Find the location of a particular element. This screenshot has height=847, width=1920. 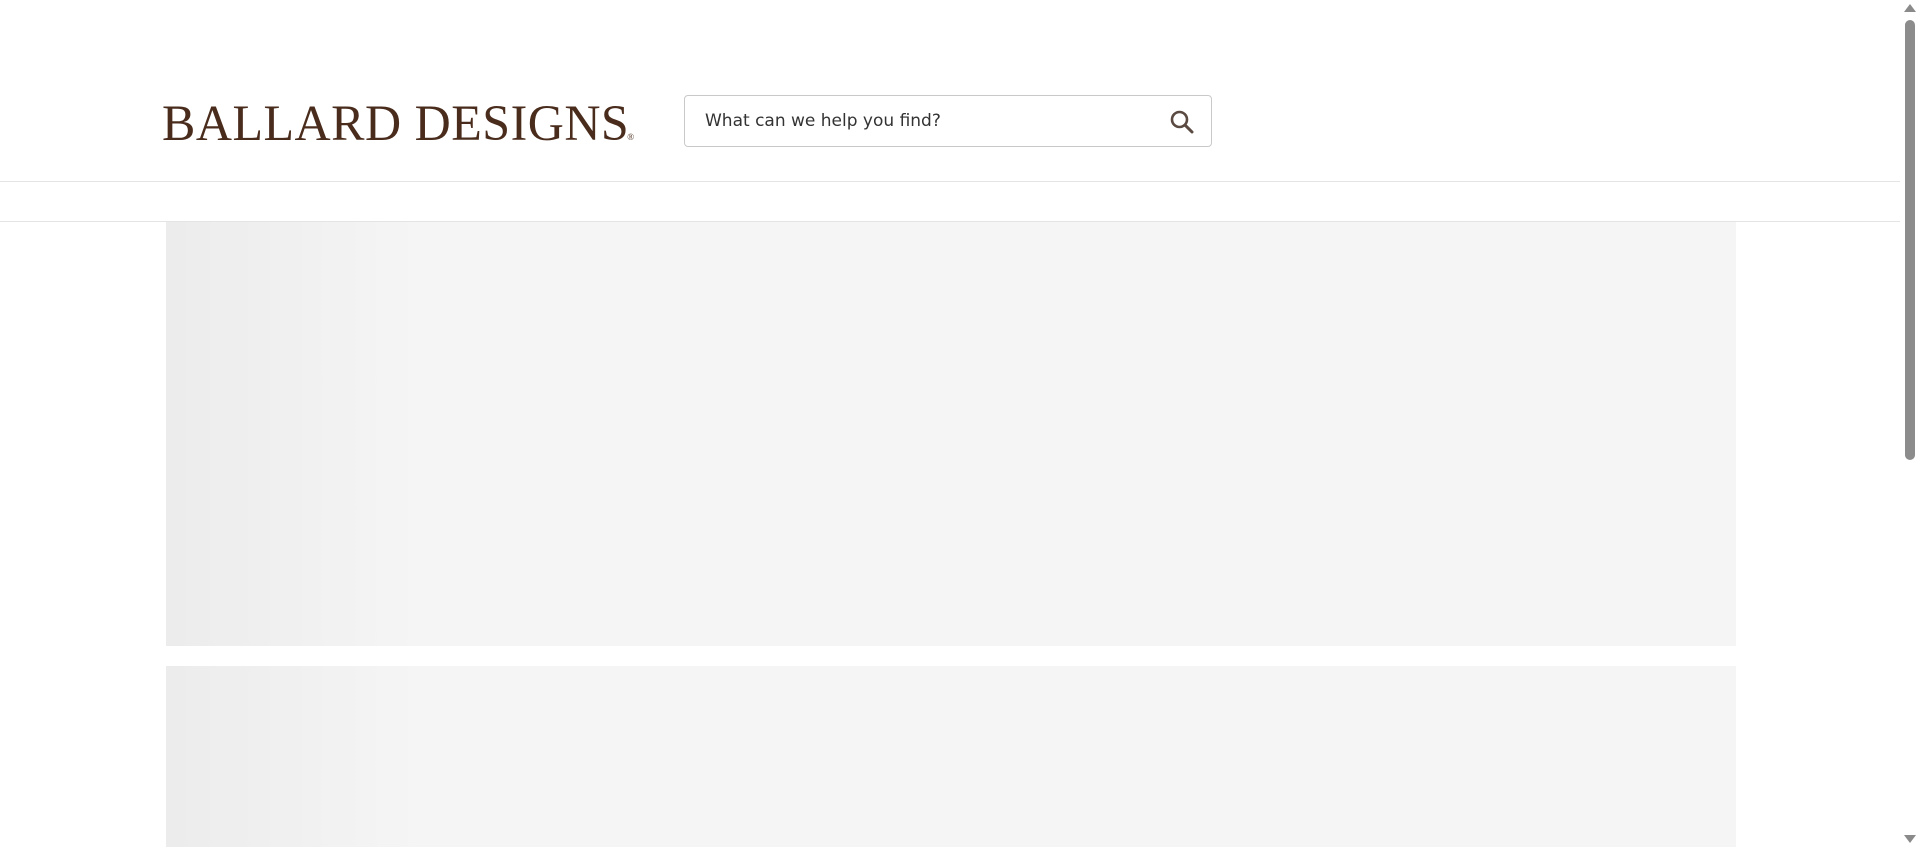

scroll-down-arrow-icon is located at coordinates (1910, 839).